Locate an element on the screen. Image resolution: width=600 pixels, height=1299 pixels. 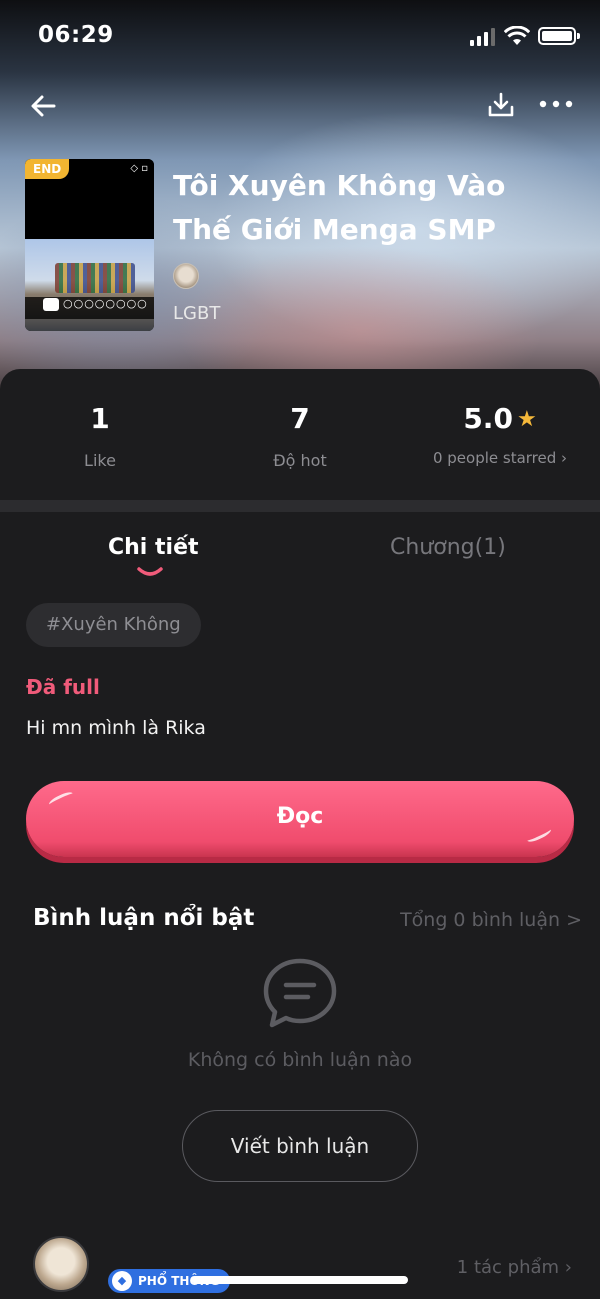
comments-total-link: Tổng 0 bình luận > is located at coordinates (491, 920).